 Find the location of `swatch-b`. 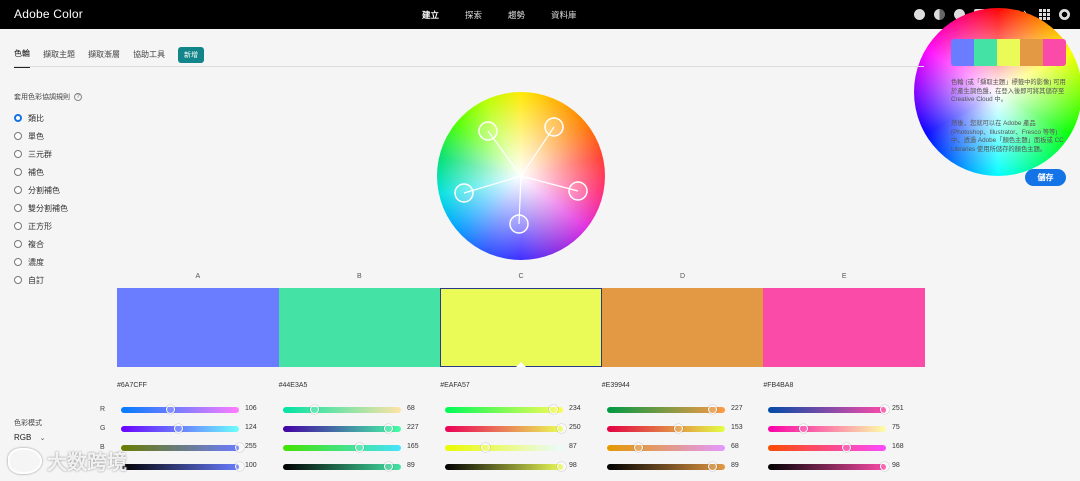

swatch-b is located at coordinates (359, 327).